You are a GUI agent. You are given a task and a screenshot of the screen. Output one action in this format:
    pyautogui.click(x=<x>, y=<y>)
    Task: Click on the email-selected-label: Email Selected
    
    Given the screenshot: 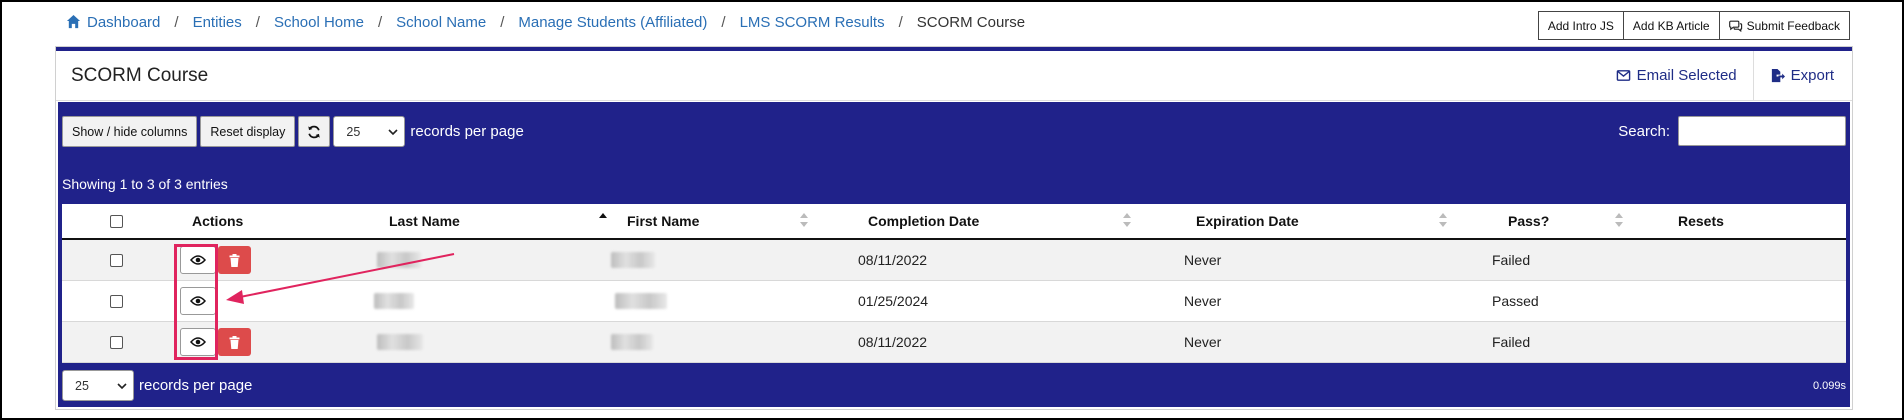 What is the action you would take?
    pyautogui.click(x=1686, y=75)
    